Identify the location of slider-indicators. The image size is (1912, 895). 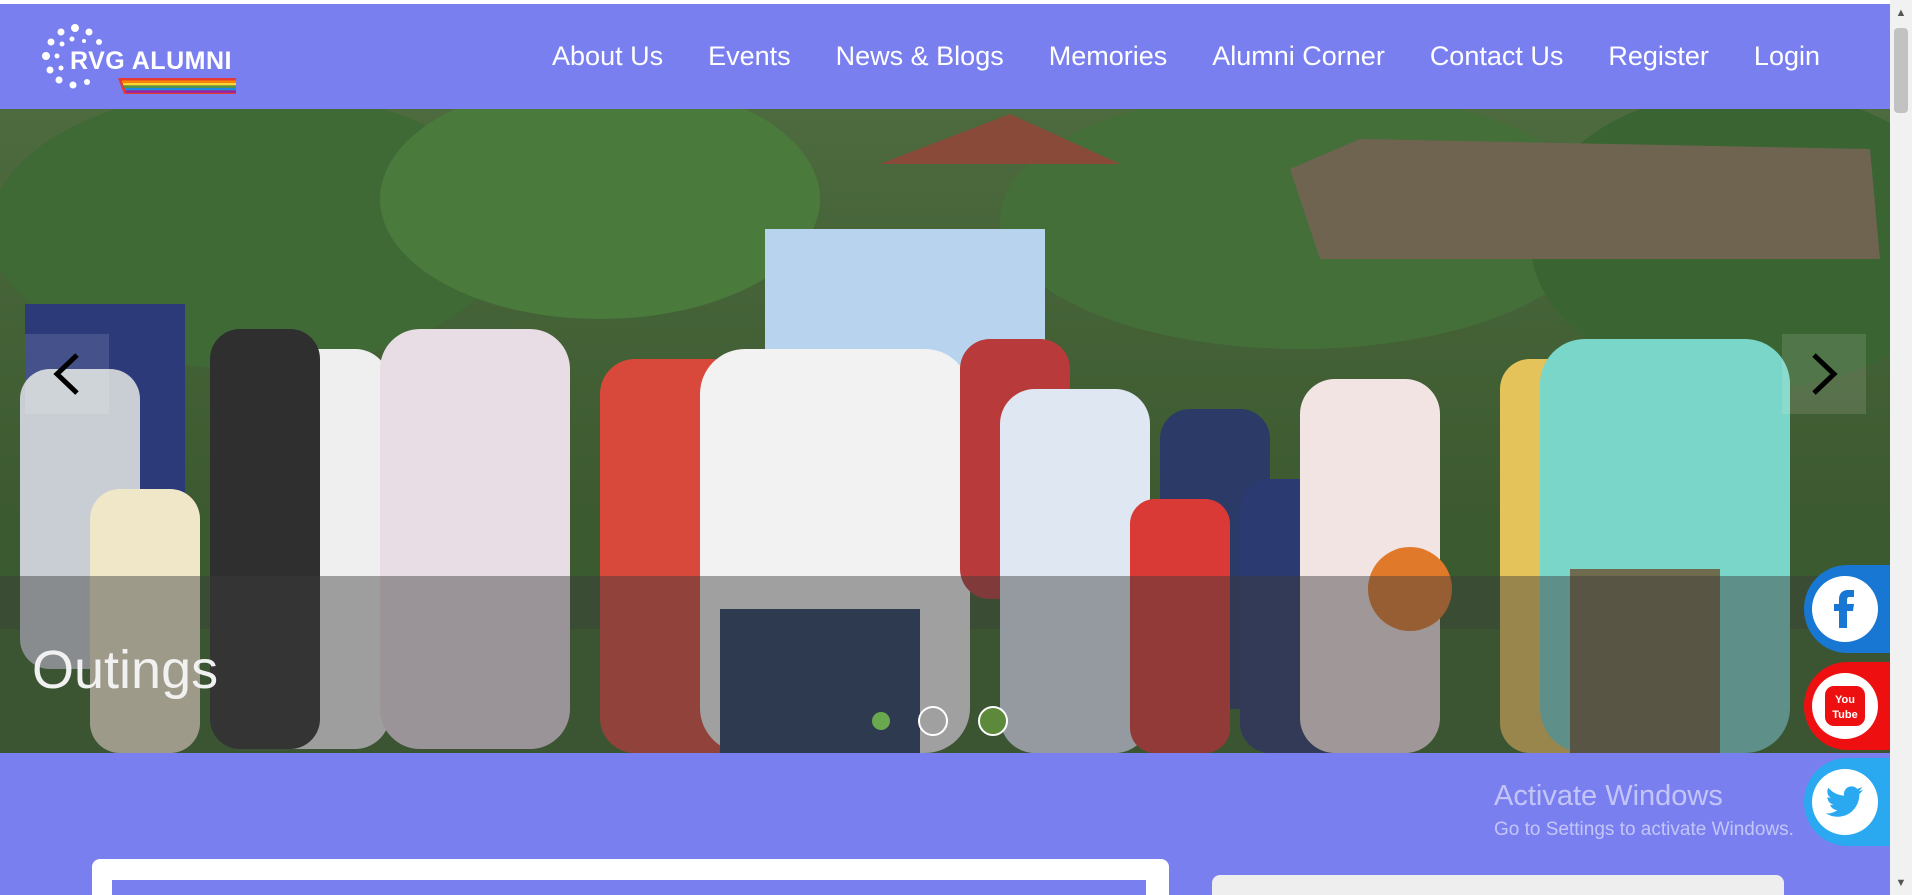
(940, 721).